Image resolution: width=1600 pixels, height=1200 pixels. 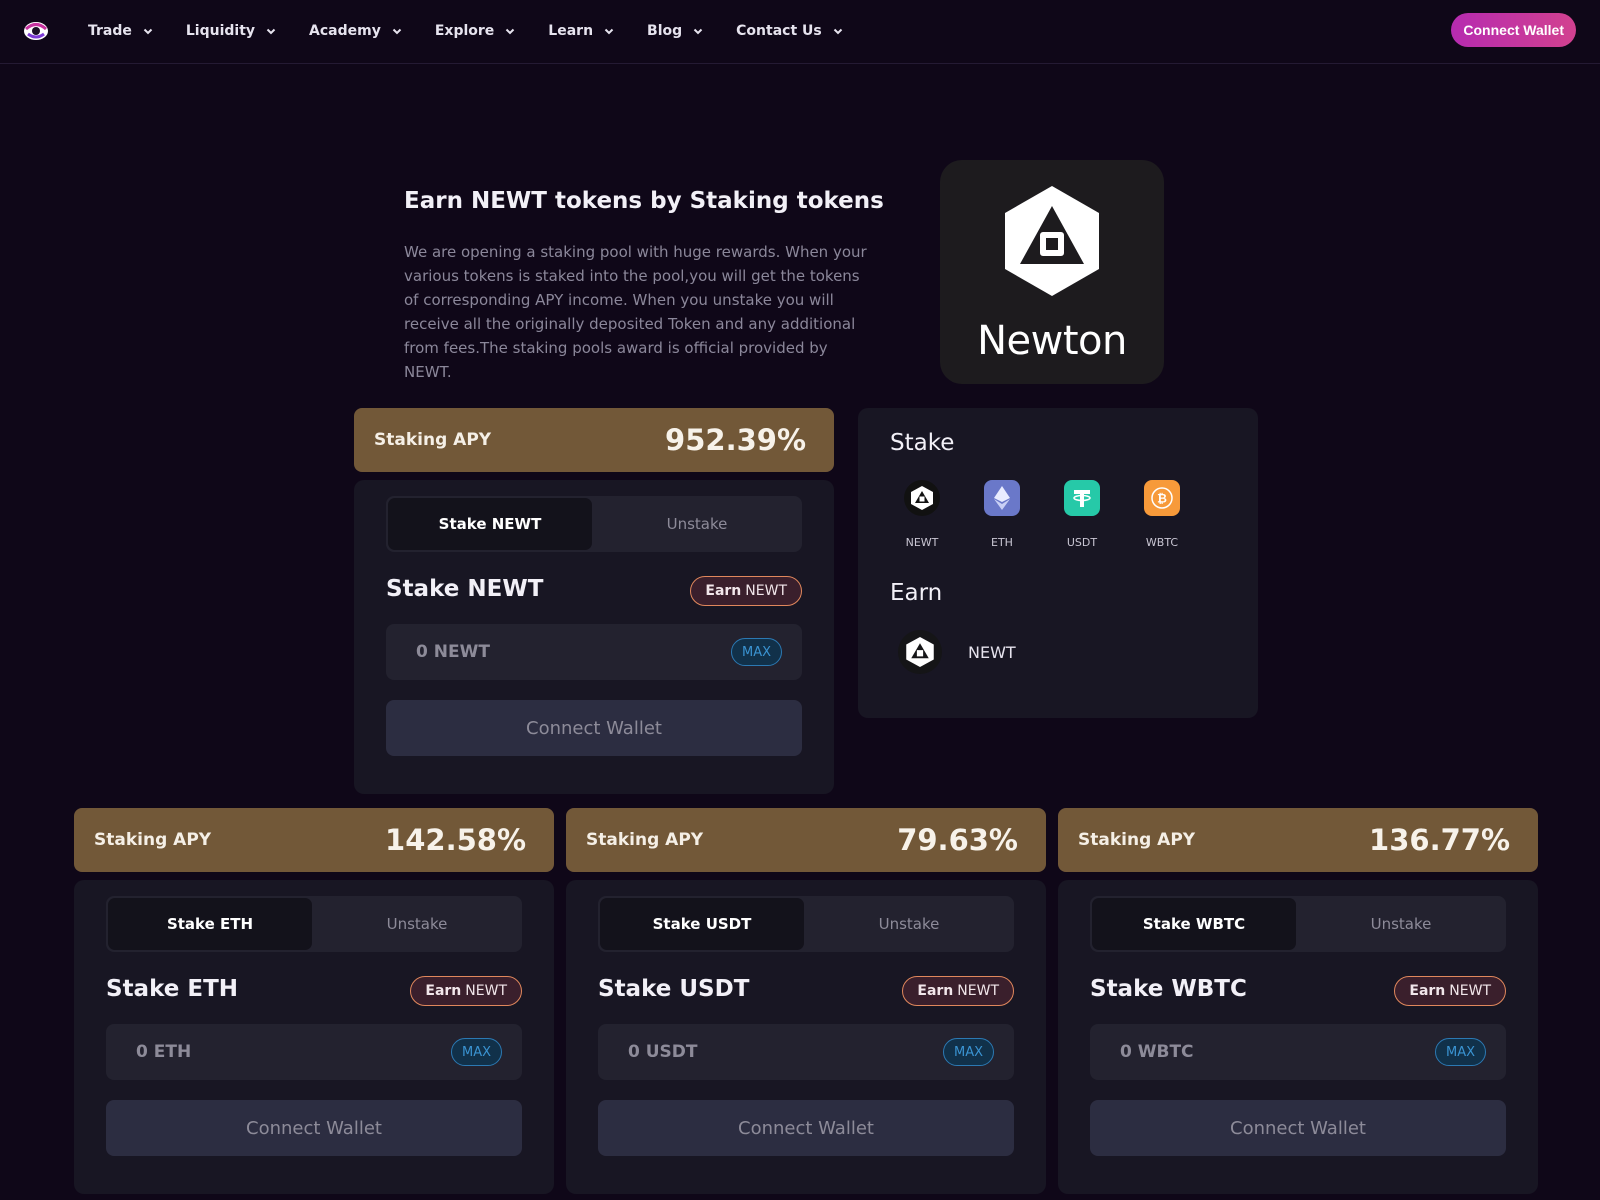 What do you see at coordinates (1162, 514) in the screenshot?
I see `token-wbtc: ₿ WBTC` at bounding box center [1162, 514].